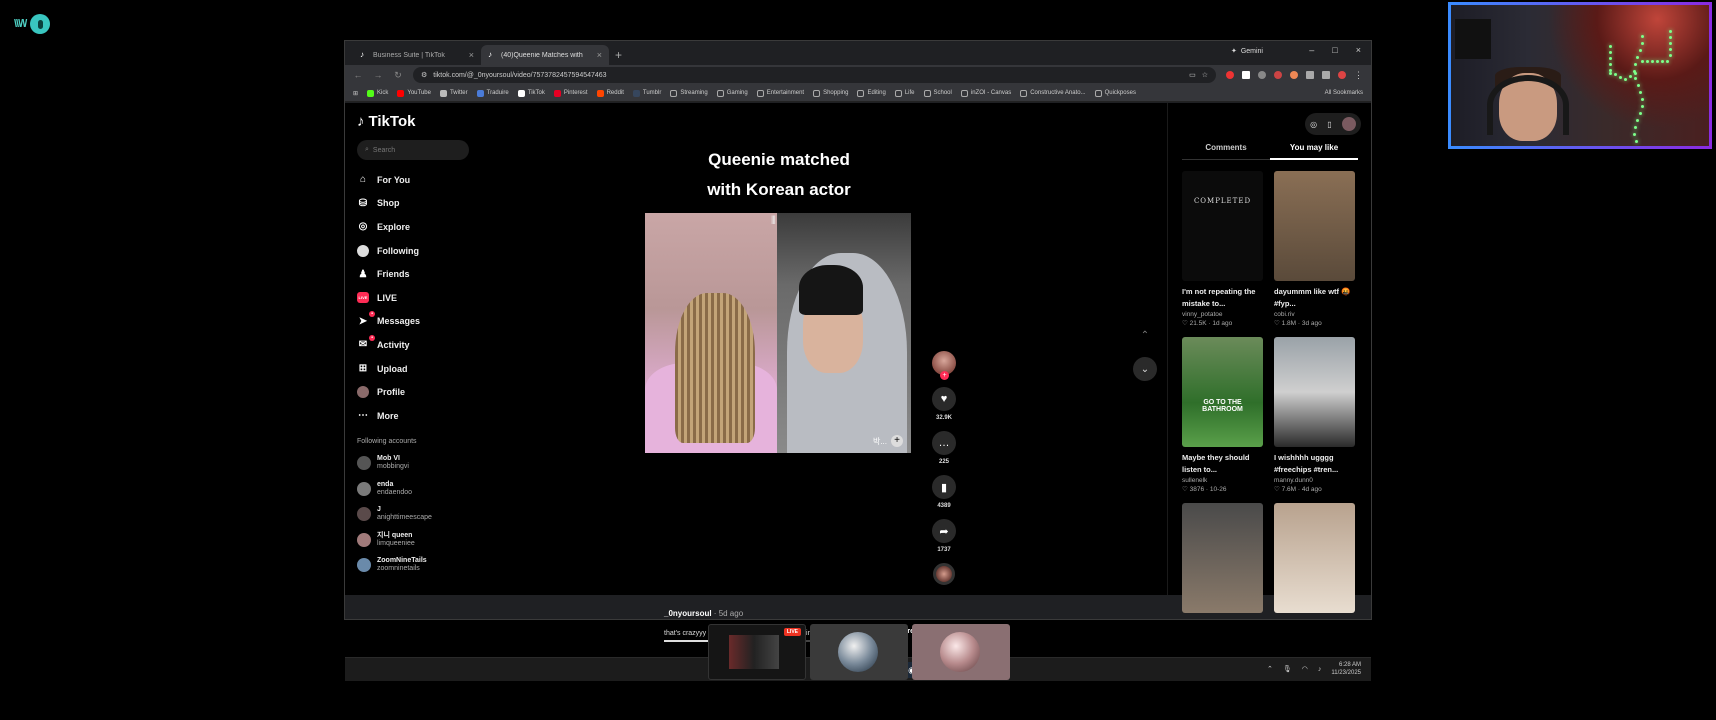 This screenshot has width=1716, height=720. Describe the element at coordinates (417, 55) in the screenshot. I see `tab-business-suite: ♪ Business Suite | TikTok ×` at that location.